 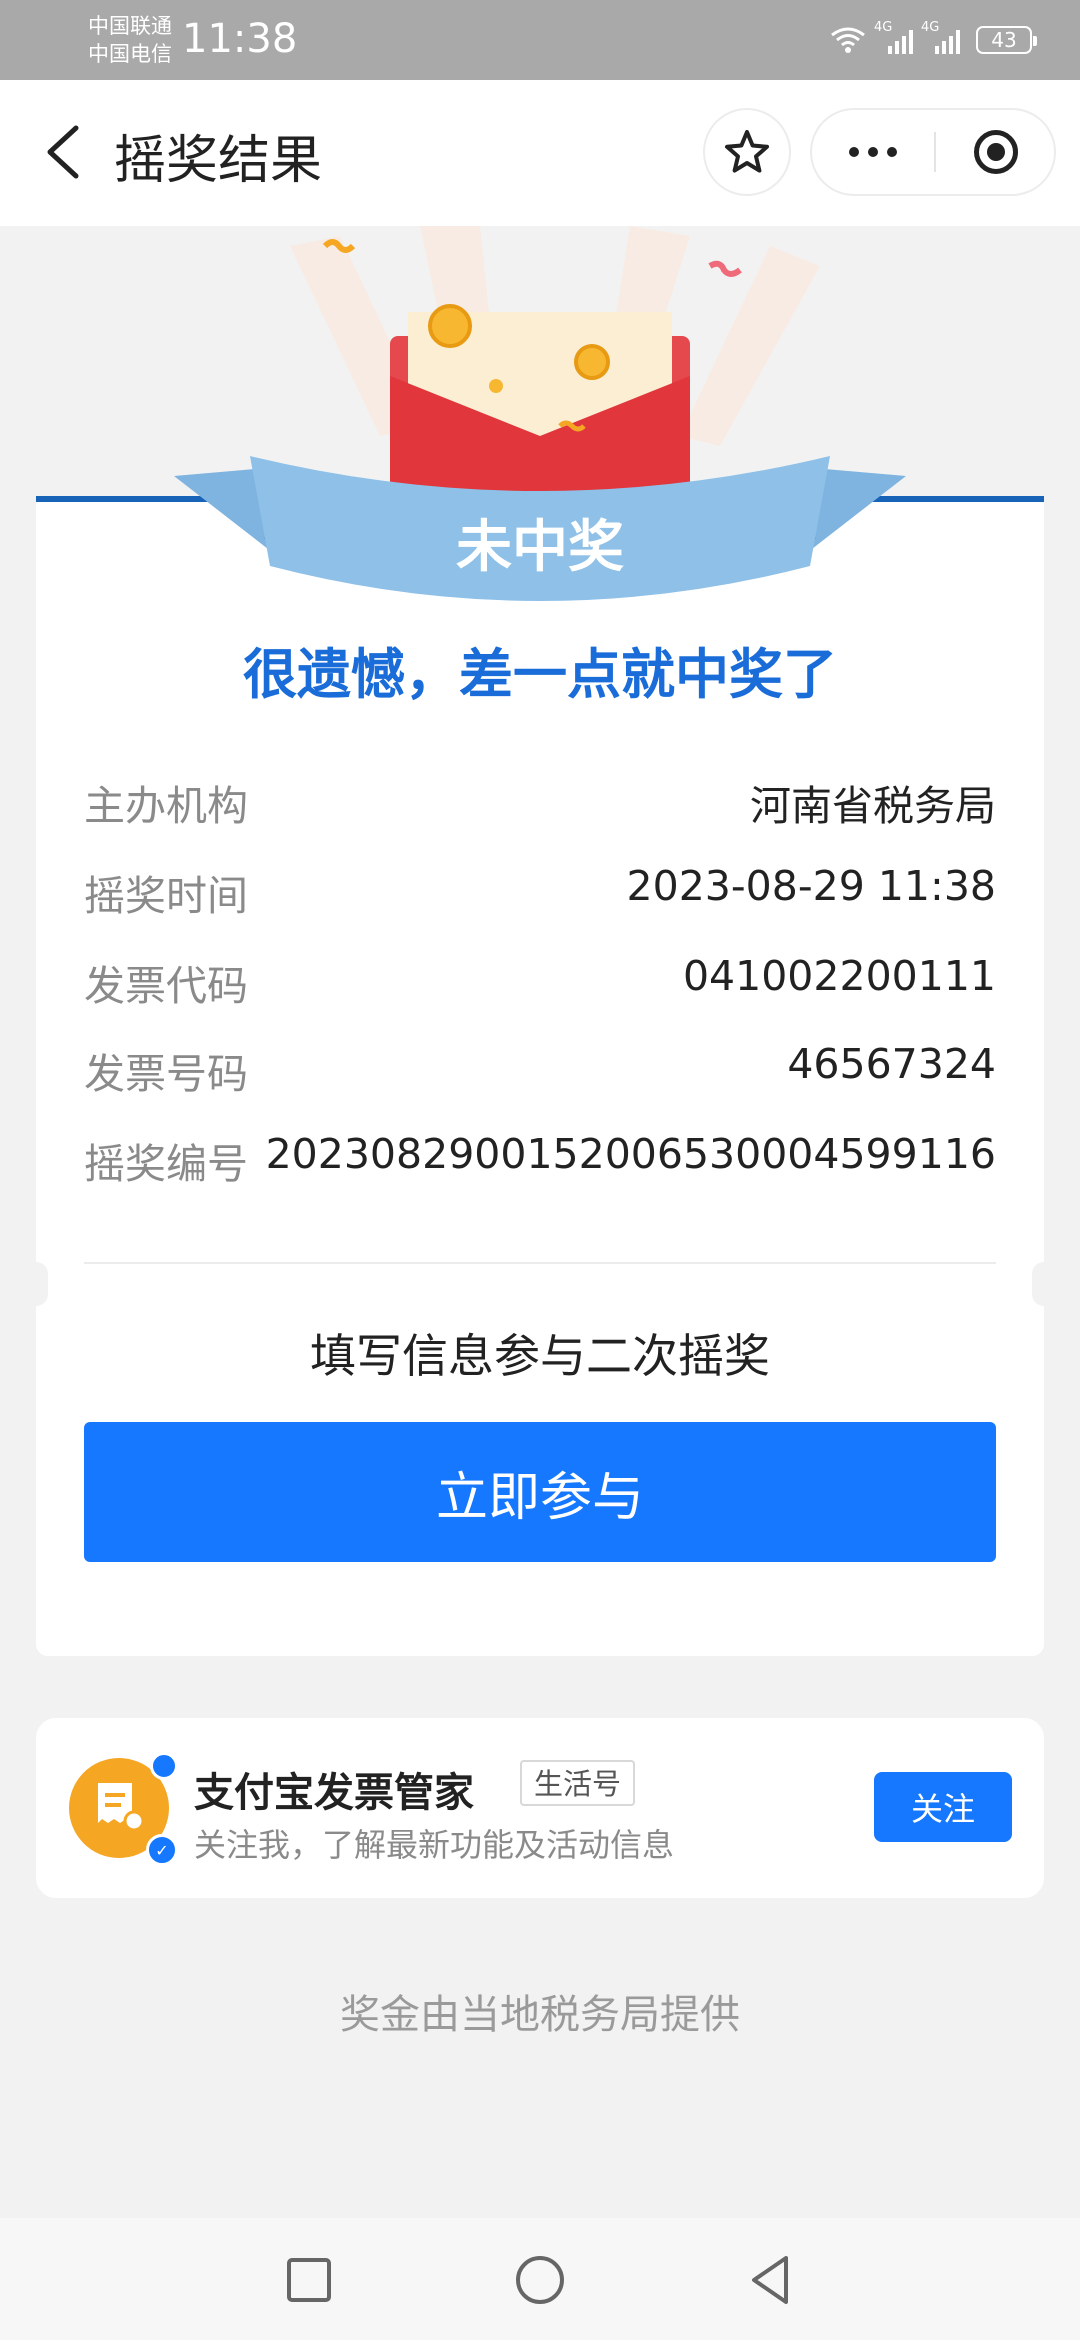 What do you see at coordinates (36, 1284) in the screenshot?
I see `card-notch-left` at bounding box center [36, 1284].